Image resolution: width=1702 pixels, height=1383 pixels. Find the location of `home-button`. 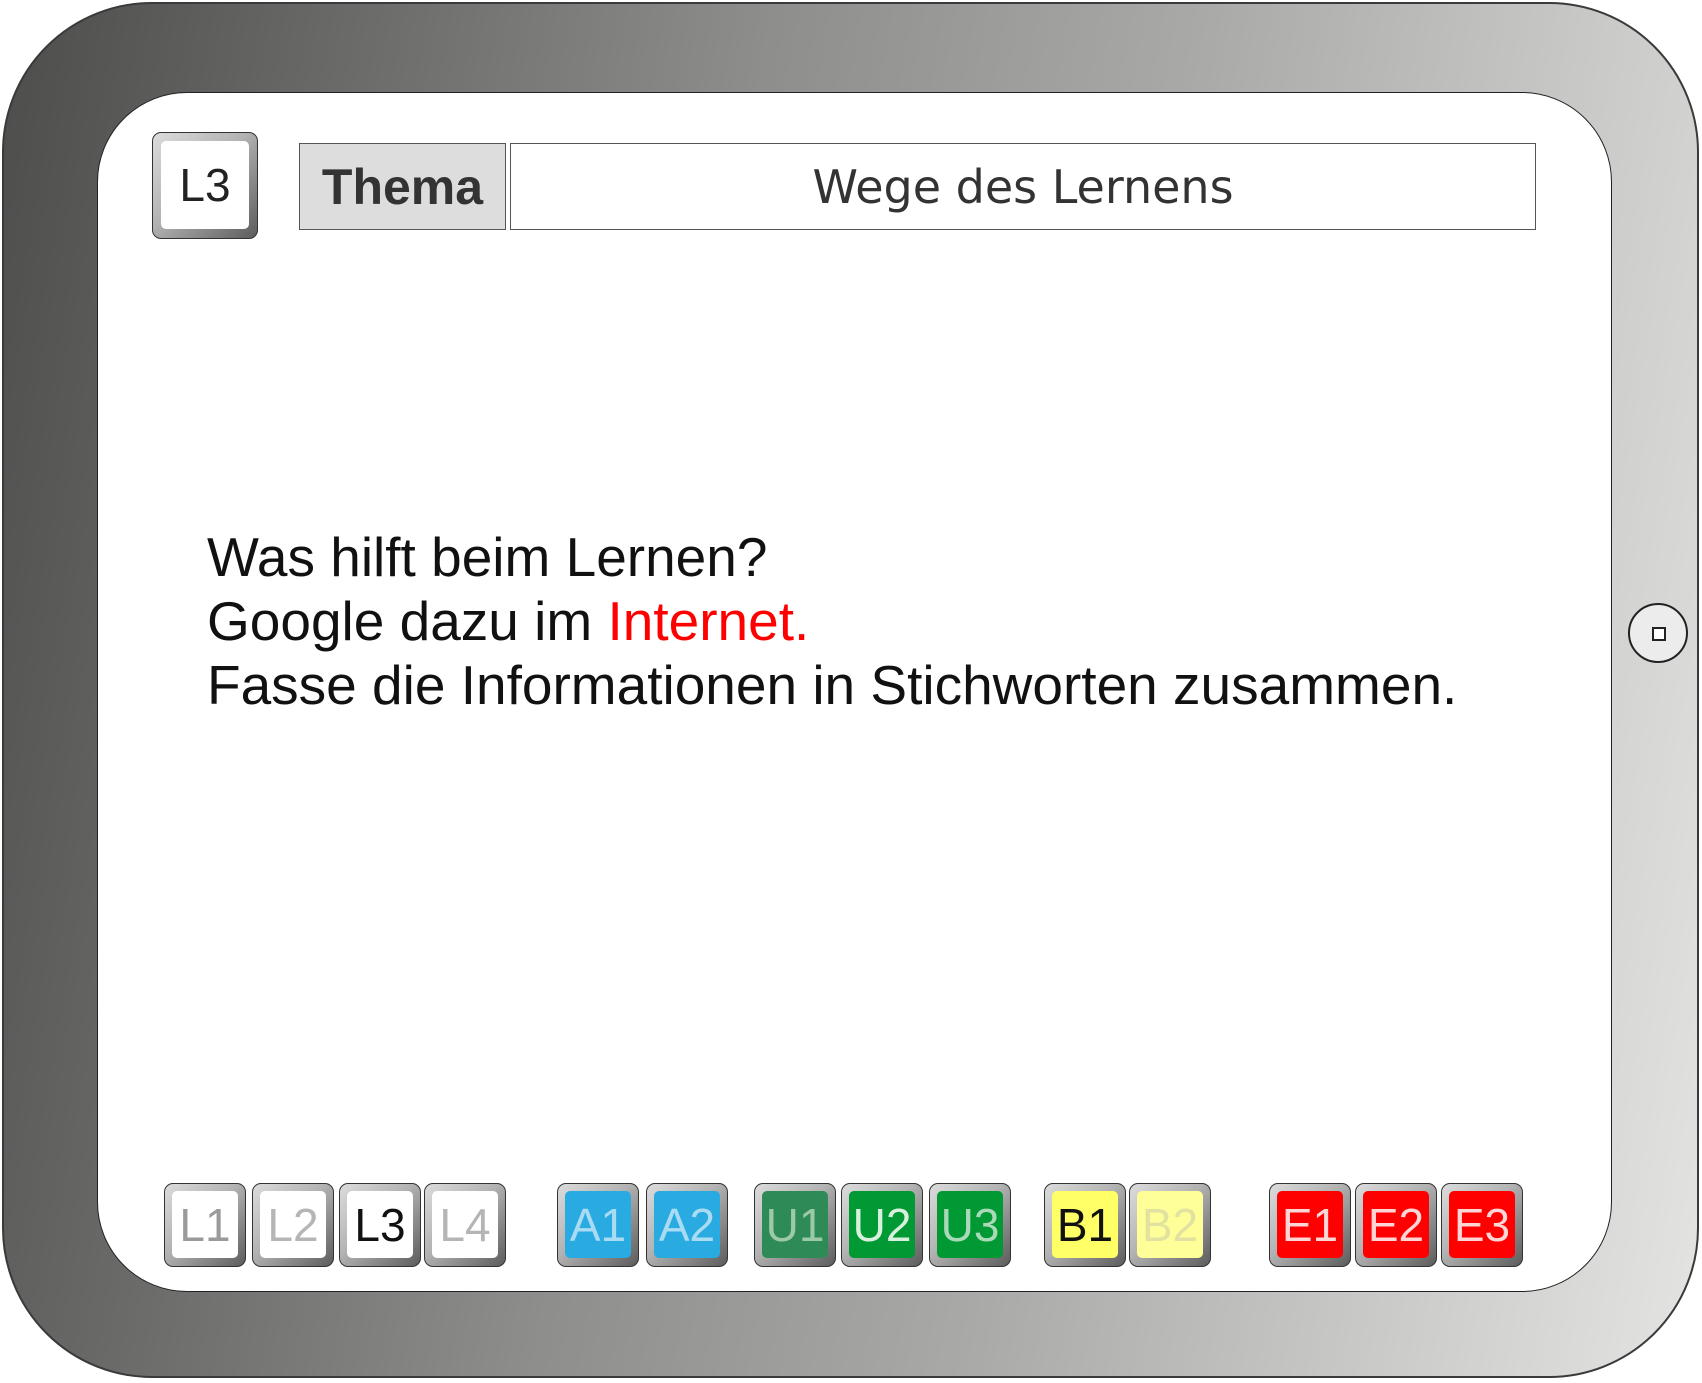

home-button is located at coordinates (1658, 633).